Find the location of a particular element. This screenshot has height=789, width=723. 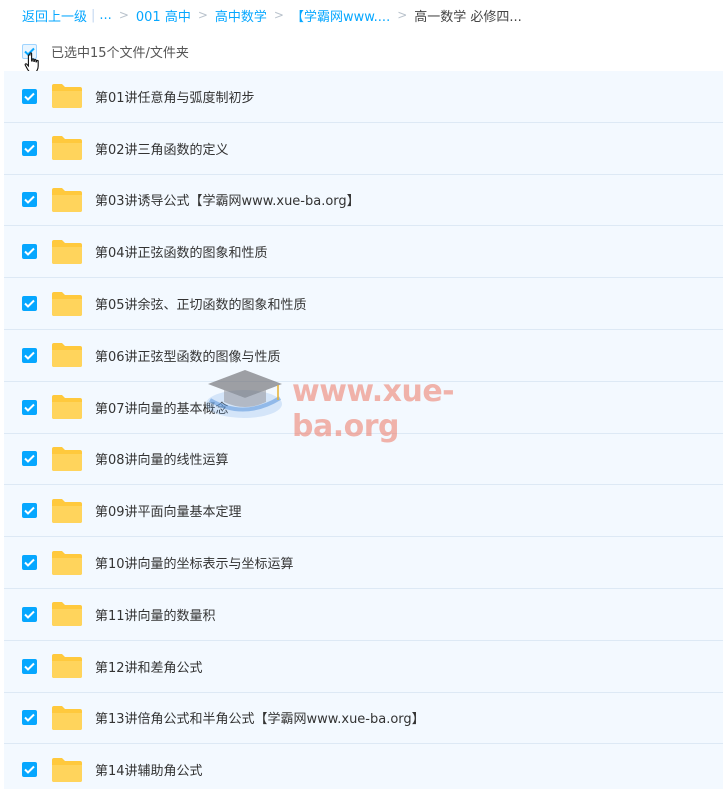

file-name: 第05讲余弦、正切函数的图象和性质 is located at coordinates (201, 303).